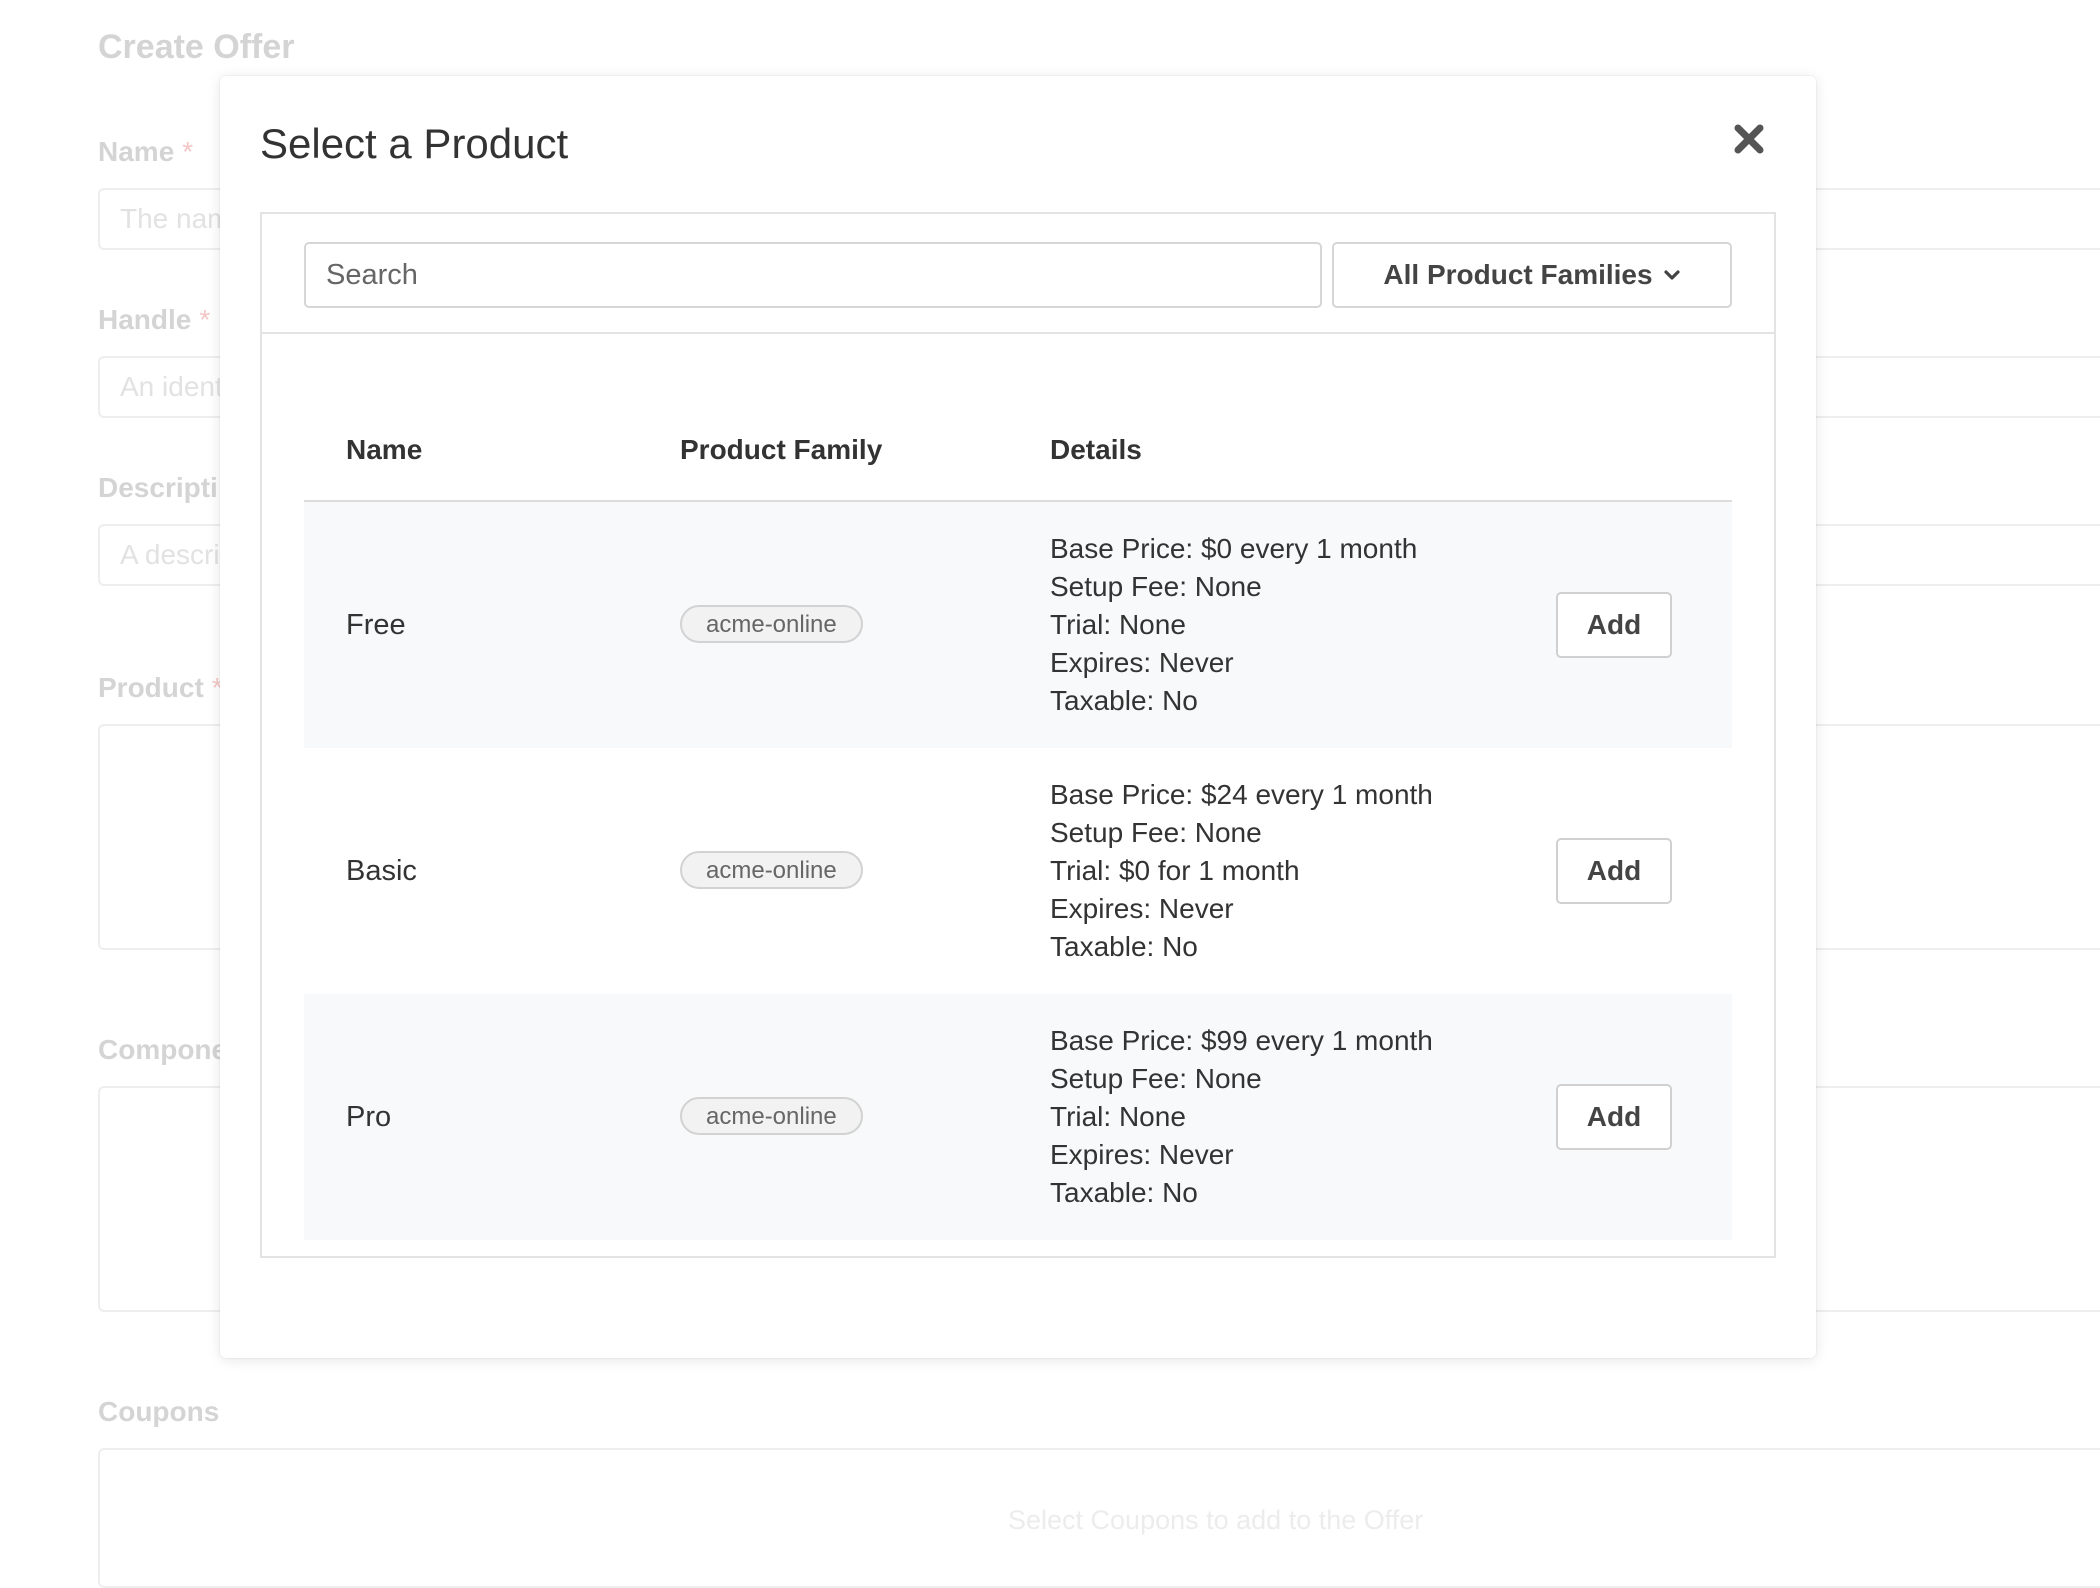 Image resolution: width=2100 pixels, height=1588 pixels. What do you see at coordinates (384, 449) in the screenshot?
I see `column-header-name: Name` at bounding box center [384, 449].